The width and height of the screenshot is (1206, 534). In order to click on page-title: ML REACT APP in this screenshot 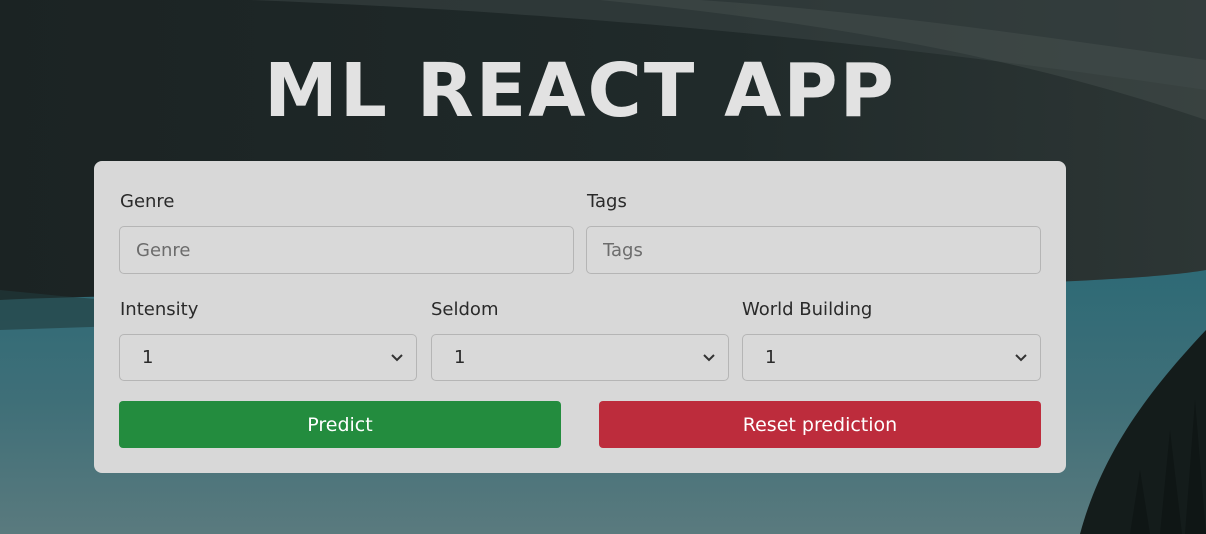, I will do `click(580, 91)`.